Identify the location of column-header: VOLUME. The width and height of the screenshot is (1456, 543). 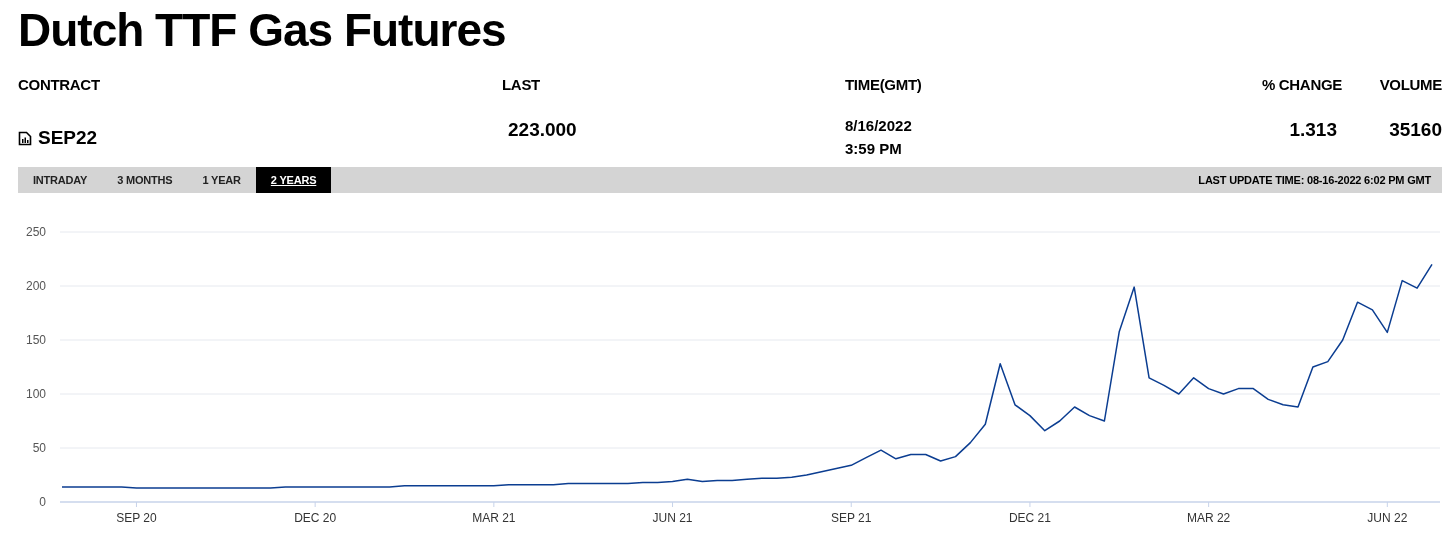
(1410, 84).